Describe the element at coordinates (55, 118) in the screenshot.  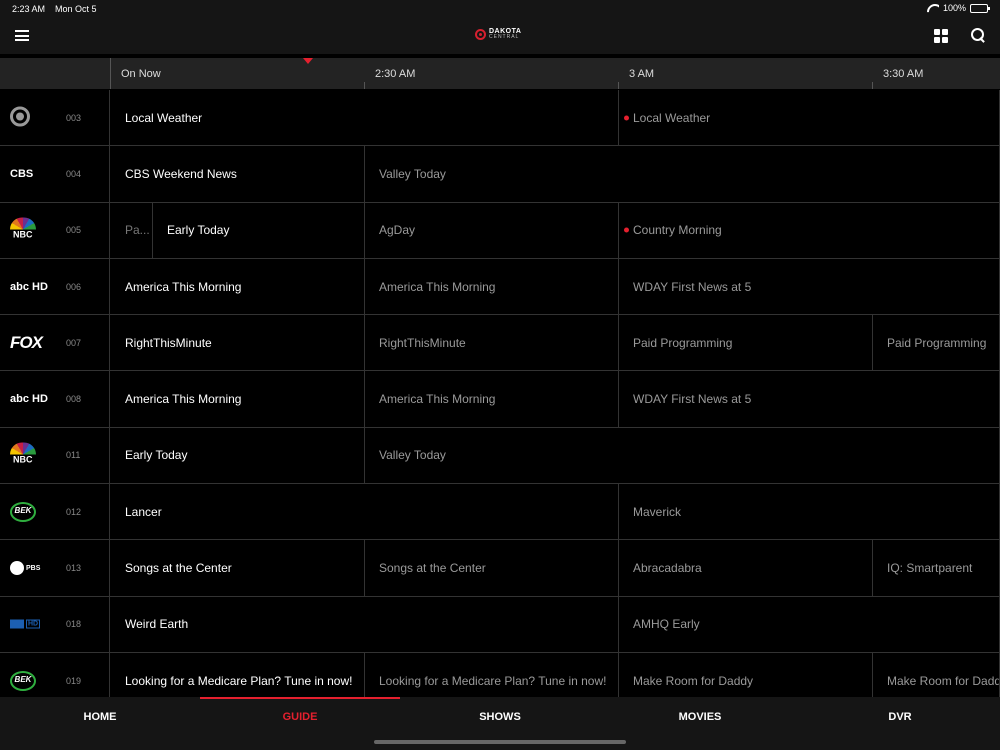
I see `channel-cell: 003` at that location.